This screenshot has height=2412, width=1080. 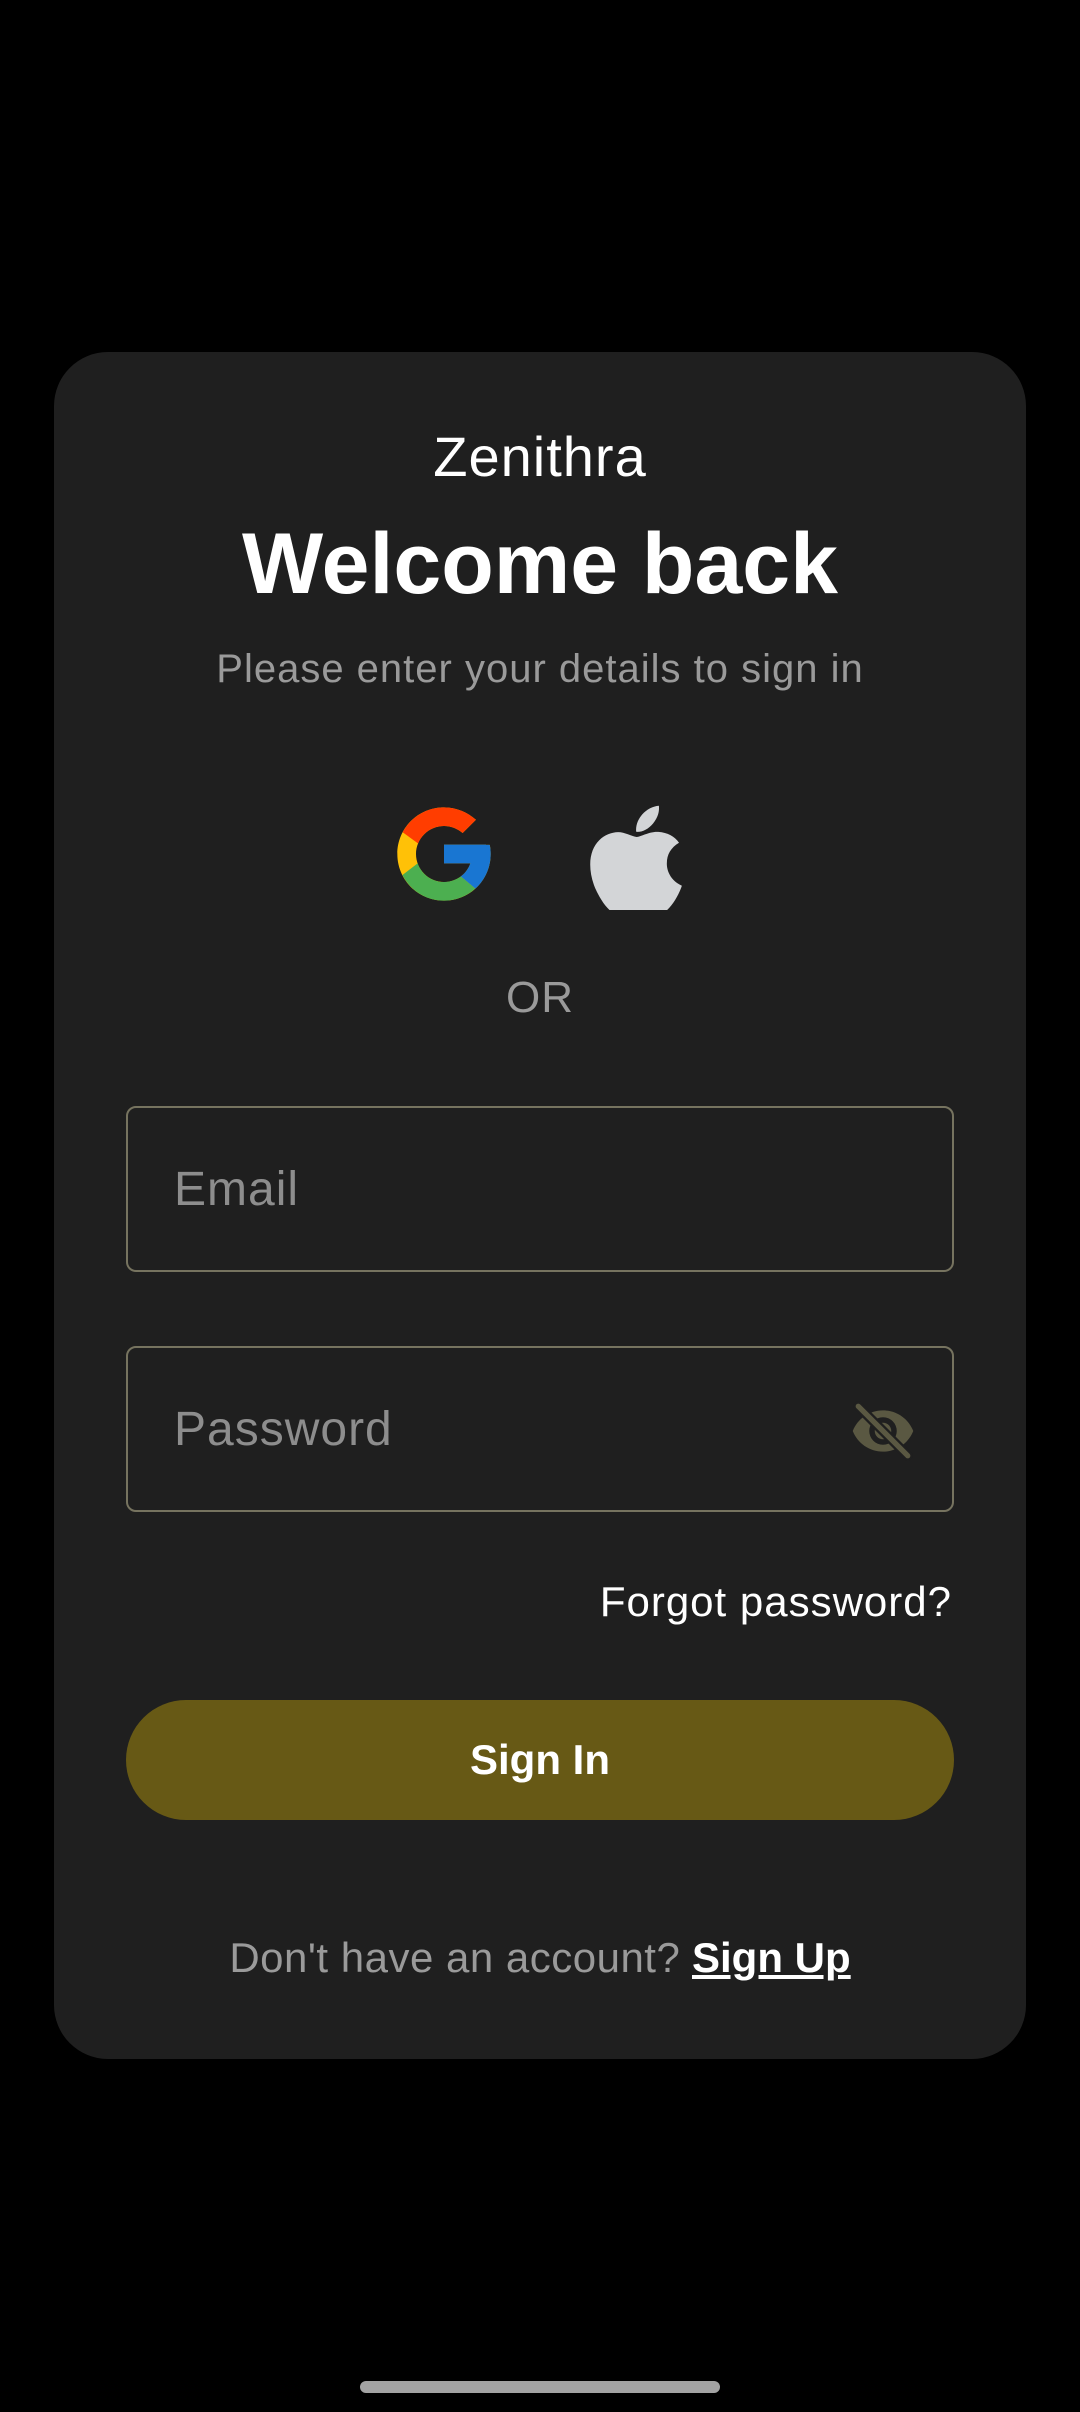 What do you see at coordinates (540, 1760) in the screenshot?
I see `sign-in-button: Sign In` at bounding box center [540, 1760].